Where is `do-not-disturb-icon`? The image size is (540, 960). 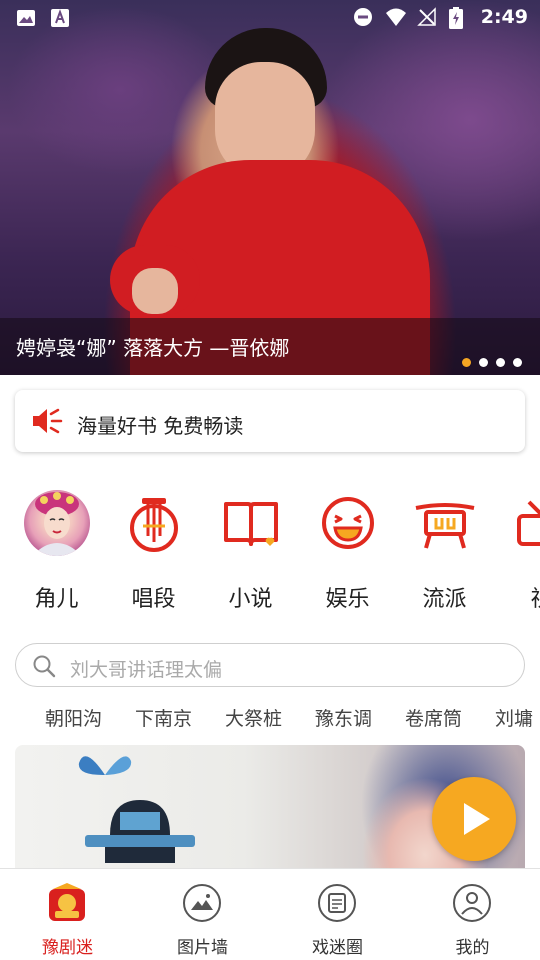 do-not-disturb-icon is located at coordinates (363, 17).